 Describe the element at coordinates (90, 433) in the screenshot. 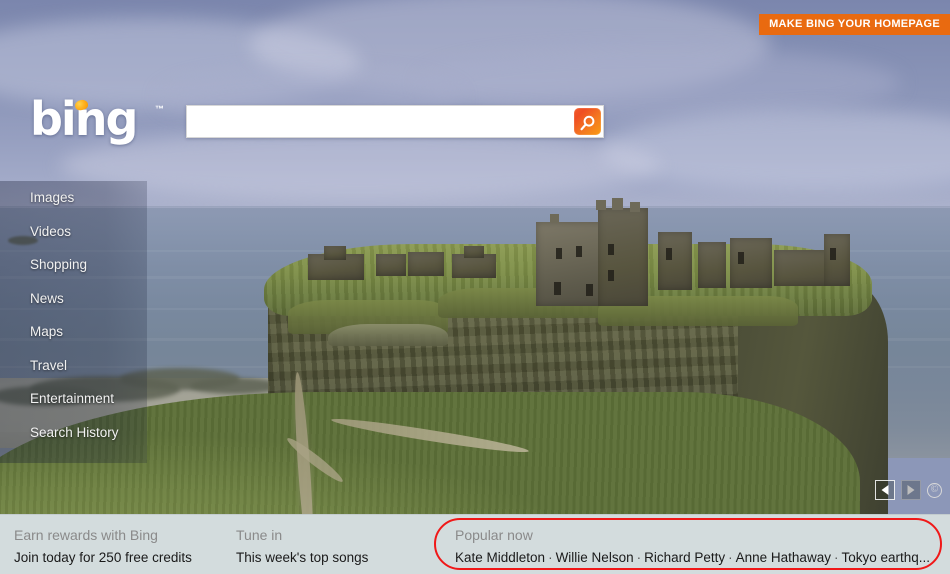

I see `sidebar-item-search-history: Search History` at that location.